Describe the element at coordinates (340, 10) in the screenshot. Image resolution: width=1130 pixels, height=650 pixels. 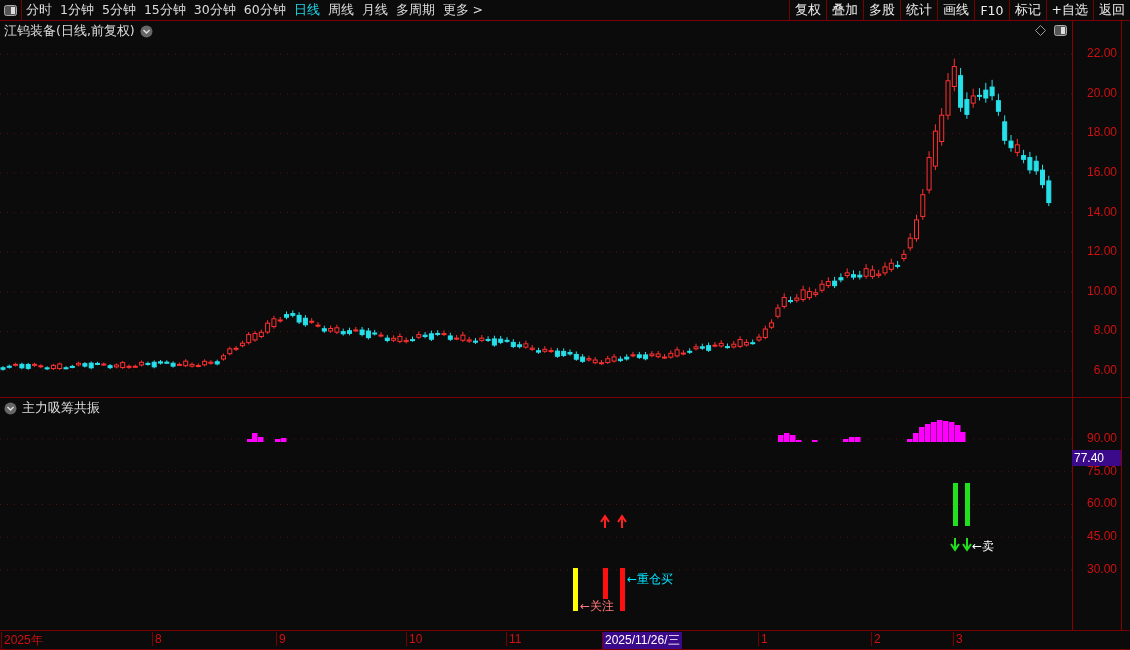
I see `period-tab: 周线` at that location.